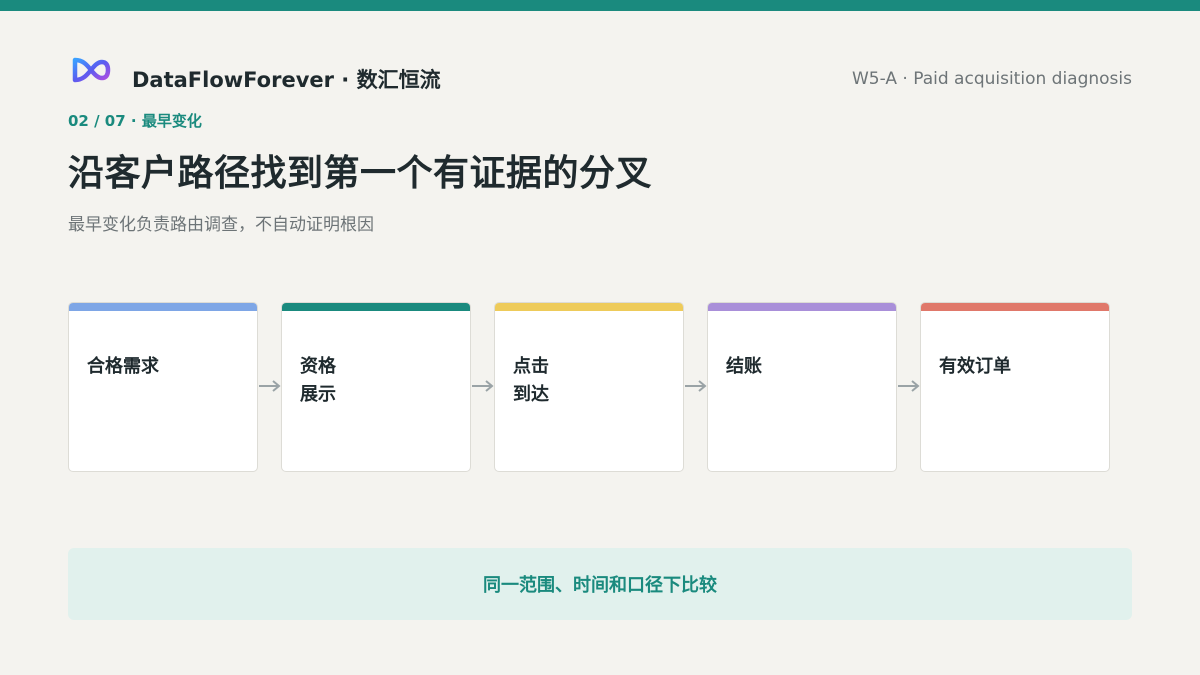 This screenshot has height=675, width=1200. Describe the element at coordinates (1015, 387) in the screenshot. I see `flow-step-card: 有效订单` at that location.